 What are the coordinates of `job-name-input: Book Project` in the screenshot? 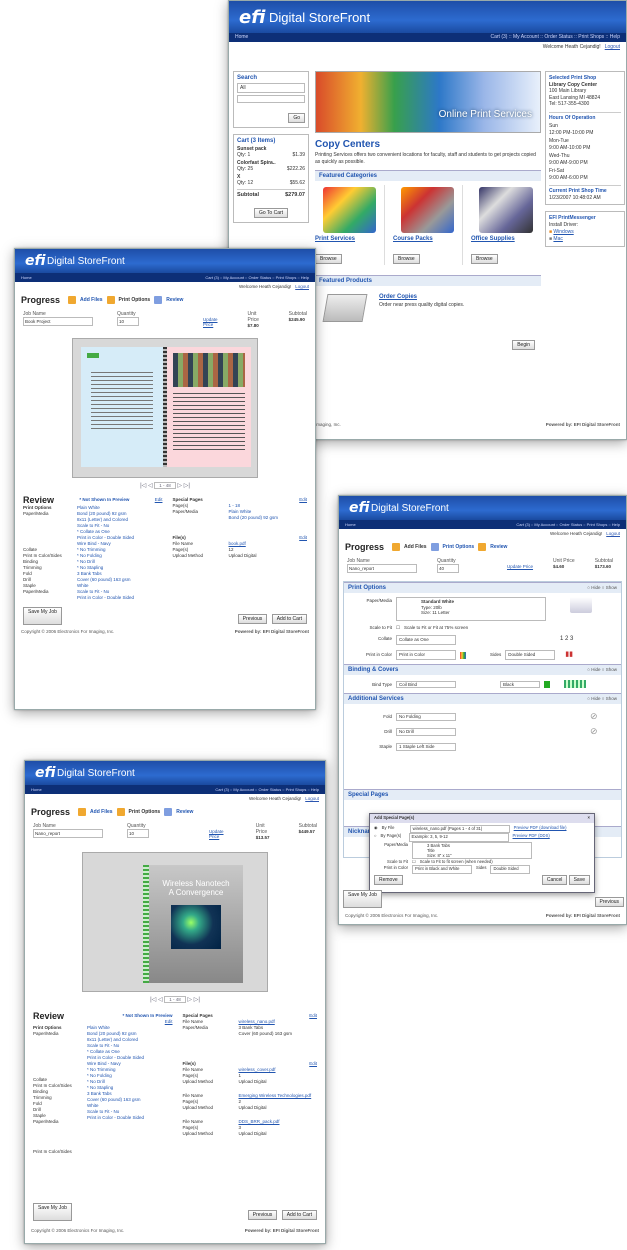 It's located at (58, 321).